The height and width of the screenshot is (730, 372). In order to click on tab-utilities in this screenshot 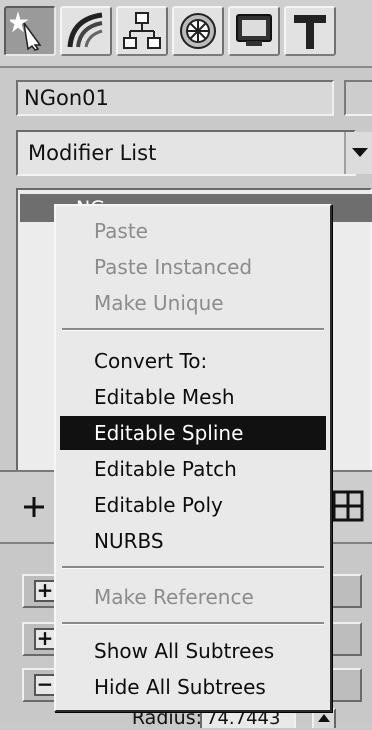, I will do `click(310, 31)`.